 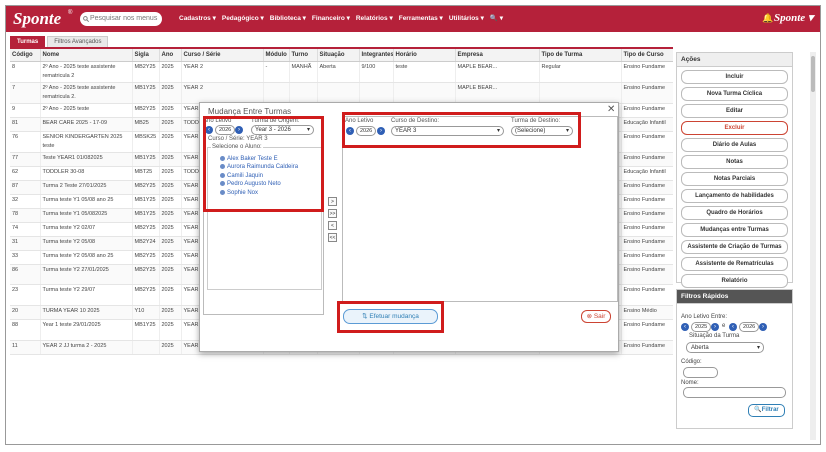 What do you see at coordinates (466, 18) in the screenshot?
I see `menu-utilitarios: Utilitários ▾` at bounding box center [466, 18].